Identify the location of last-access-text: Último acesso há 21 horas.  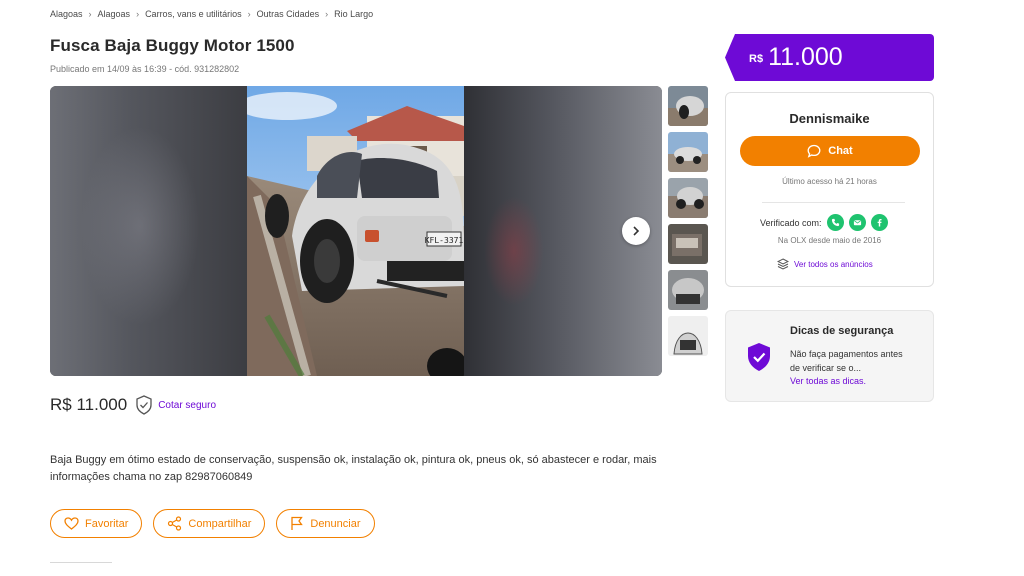
(829, 181).